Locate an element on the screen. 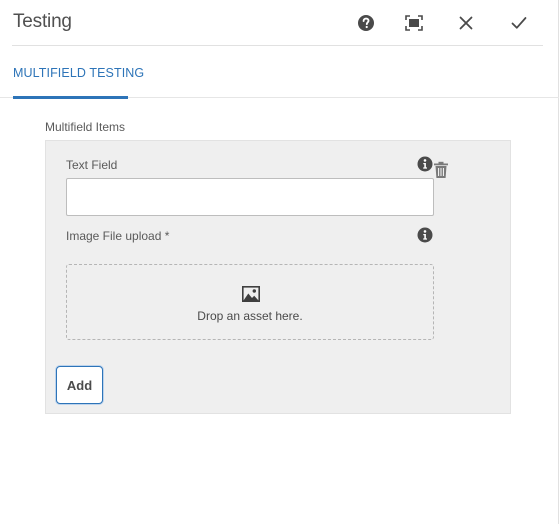 The height and width of the screenshot is (524, 559). help-icon is located at coordinates (366, 23).